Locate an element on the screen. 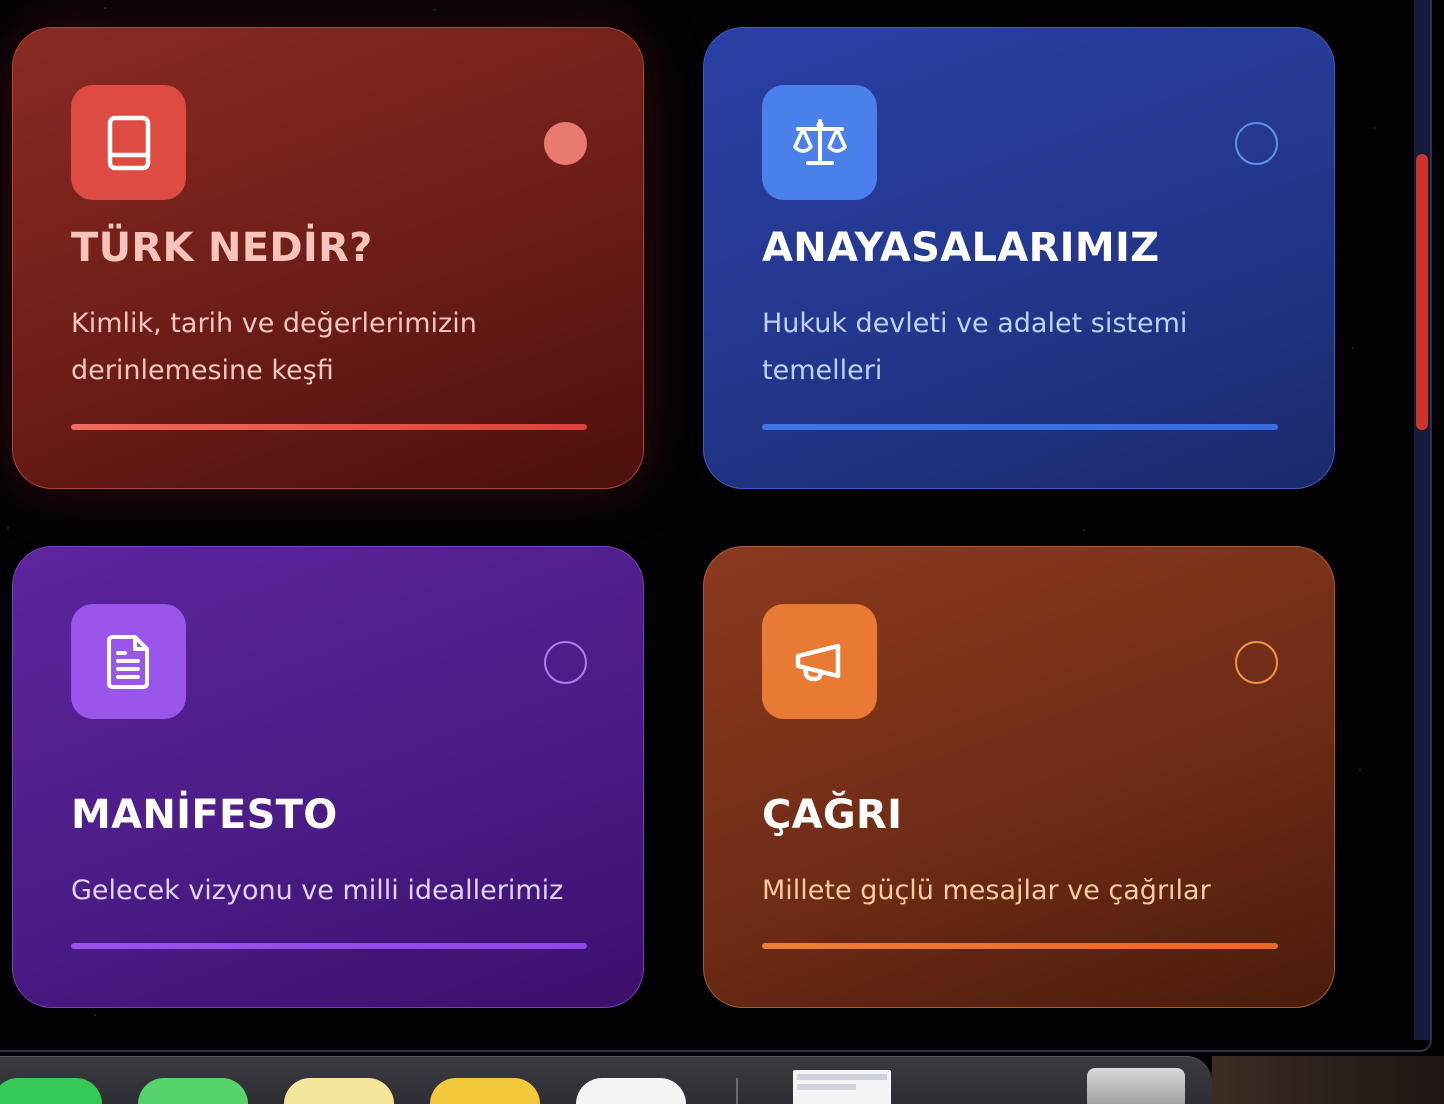 The height and width of the screenshot is (1104, 1444). messages-app-icon is located at coordinates (193, 1091).